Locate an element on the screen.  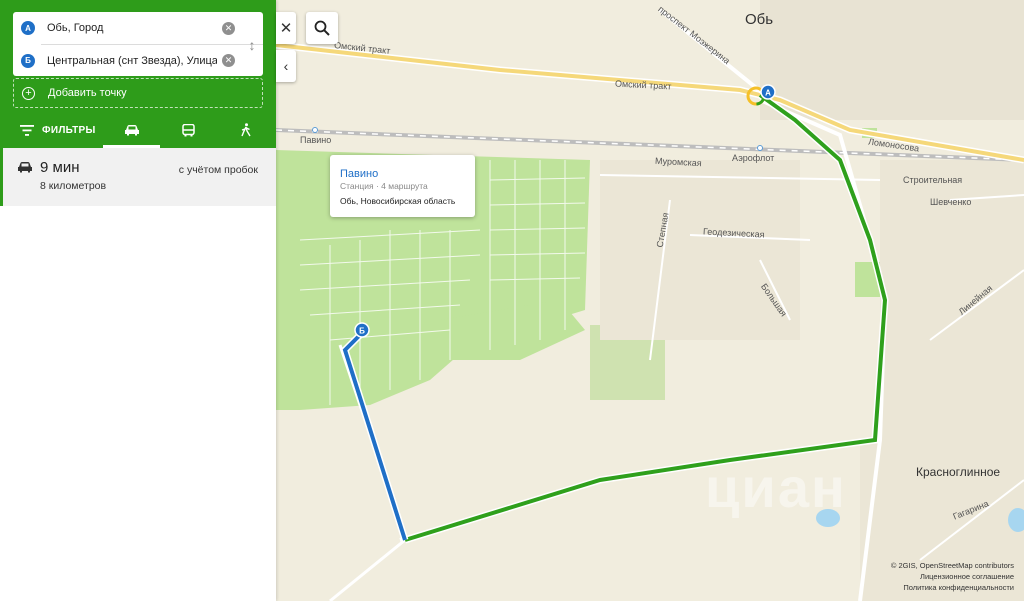
marker-b: Б is located at coordinates (362, 330).